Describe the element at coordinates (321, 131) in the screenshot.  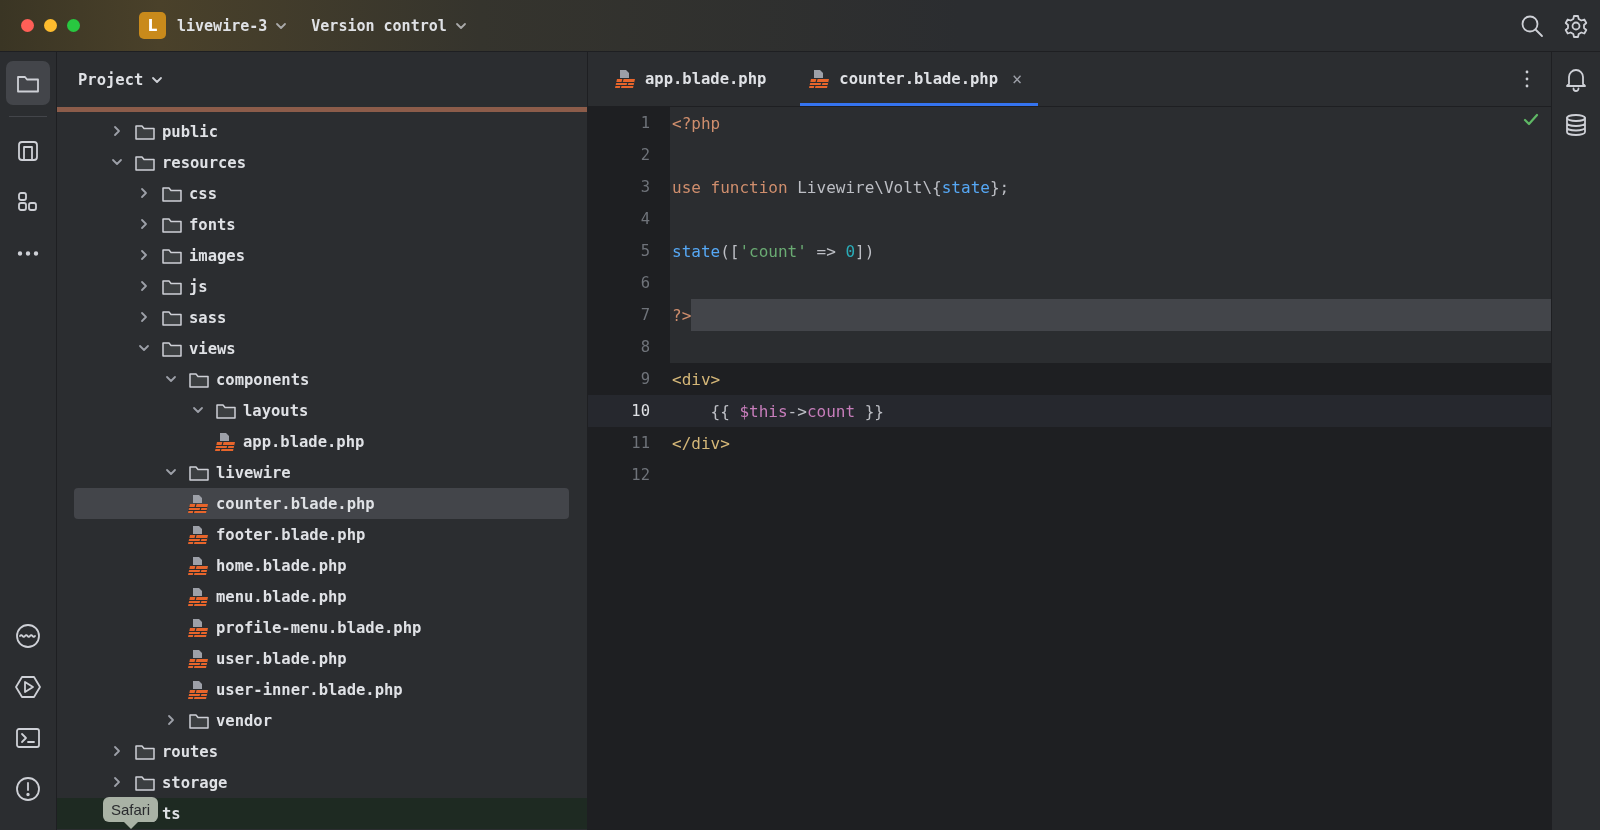
I see `tree-item: public` at that location.